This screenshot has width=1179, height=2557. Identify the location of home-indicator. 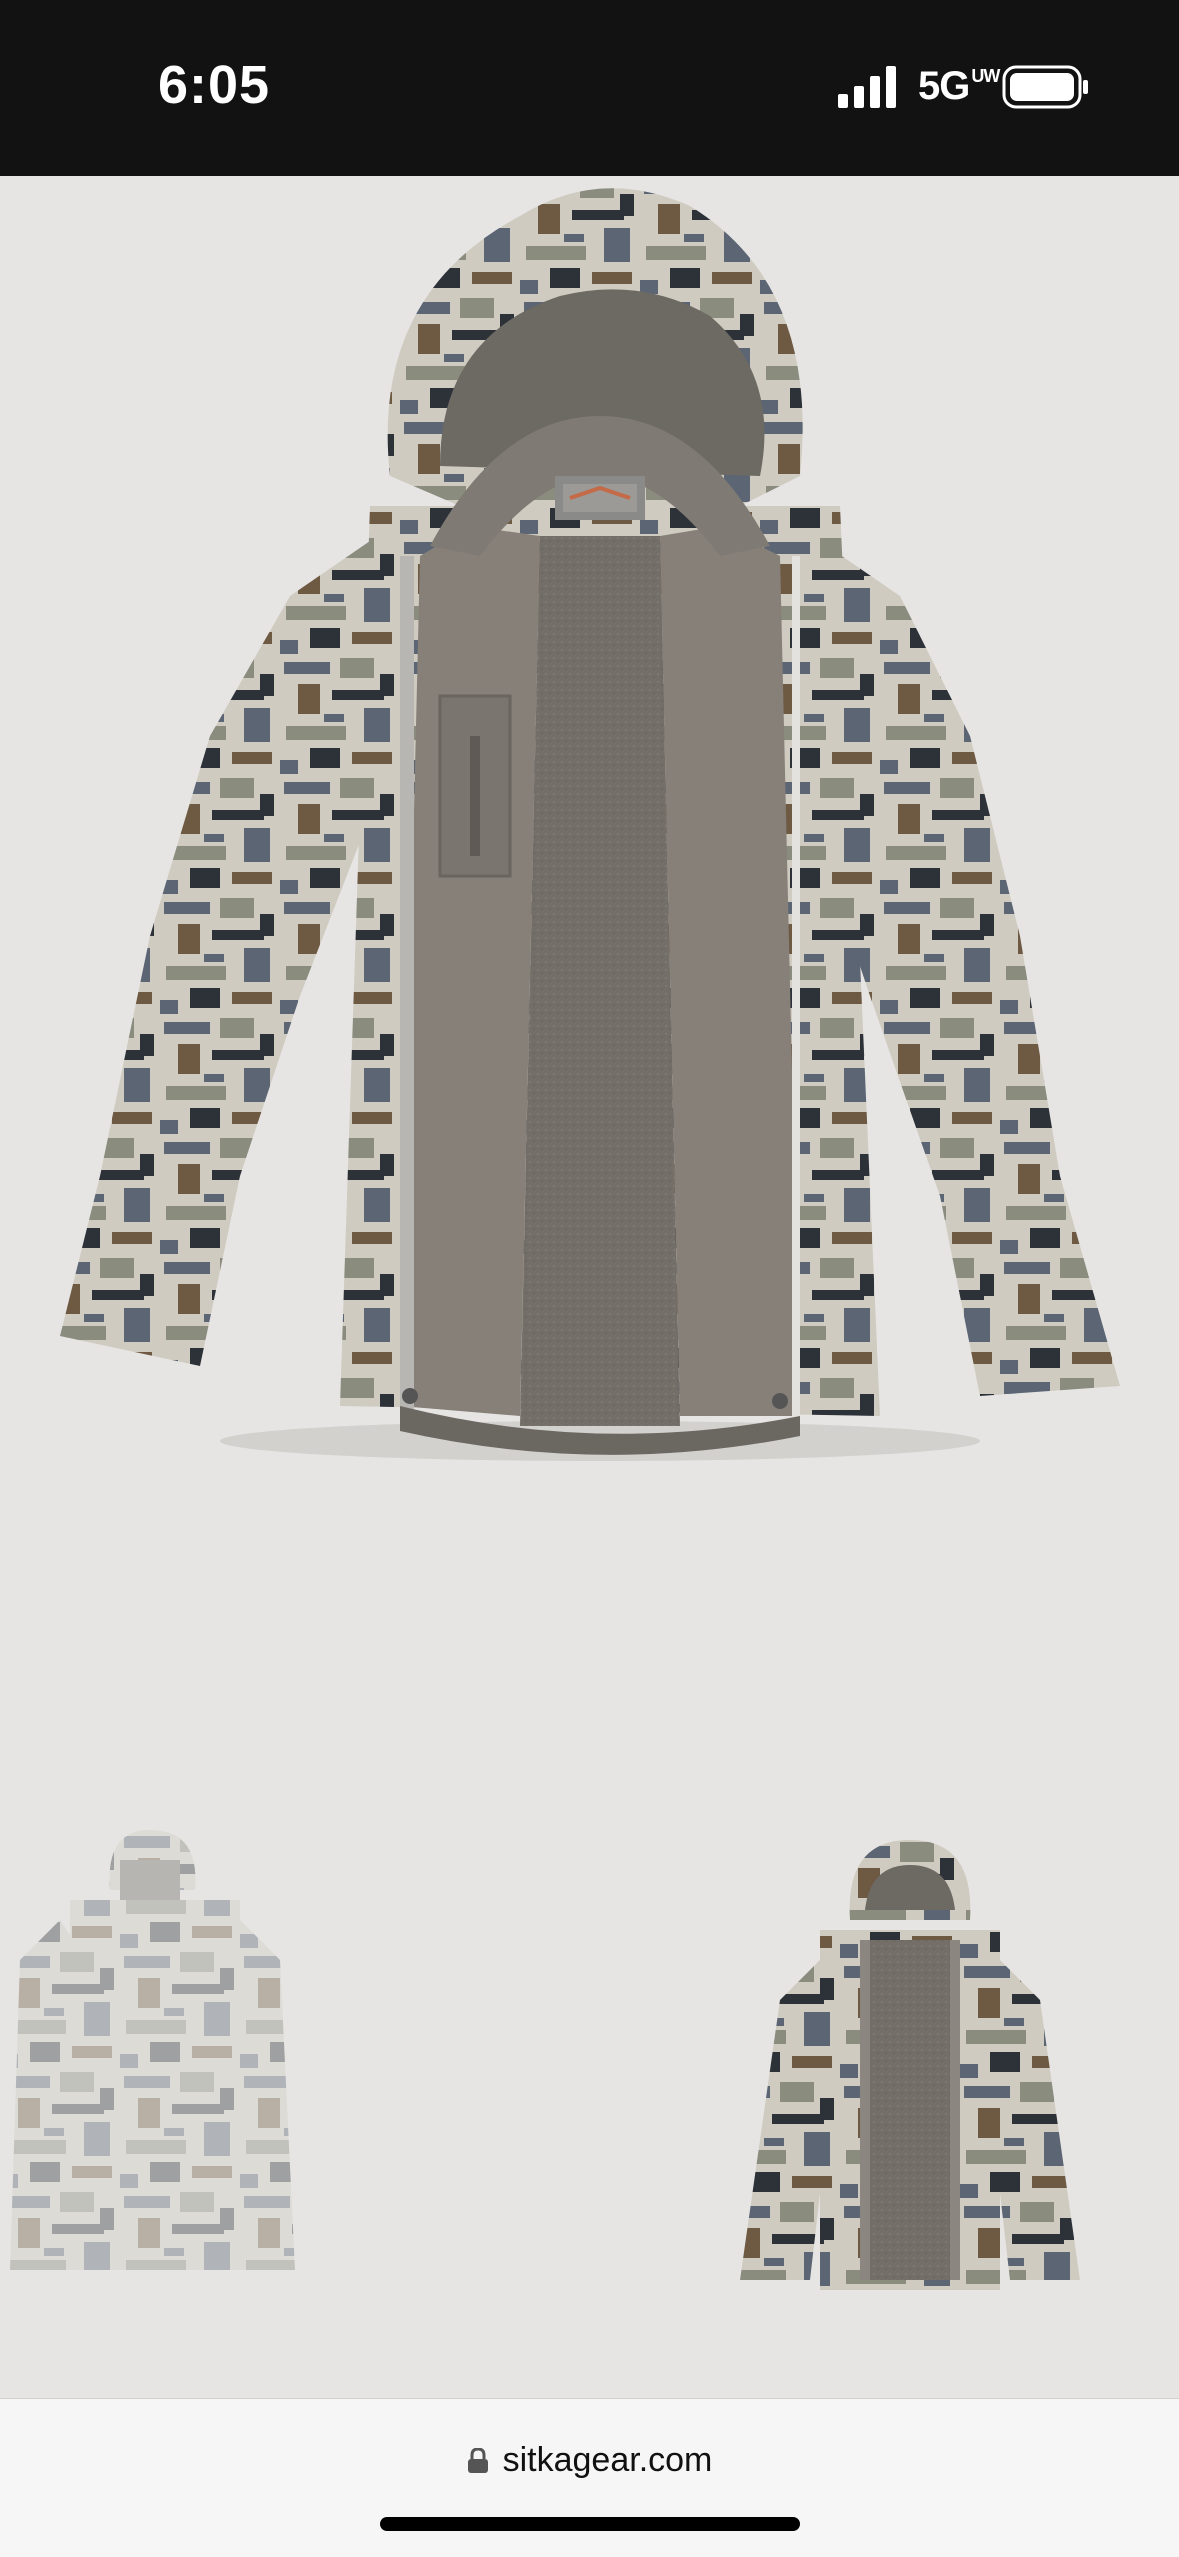
(590, 2524).